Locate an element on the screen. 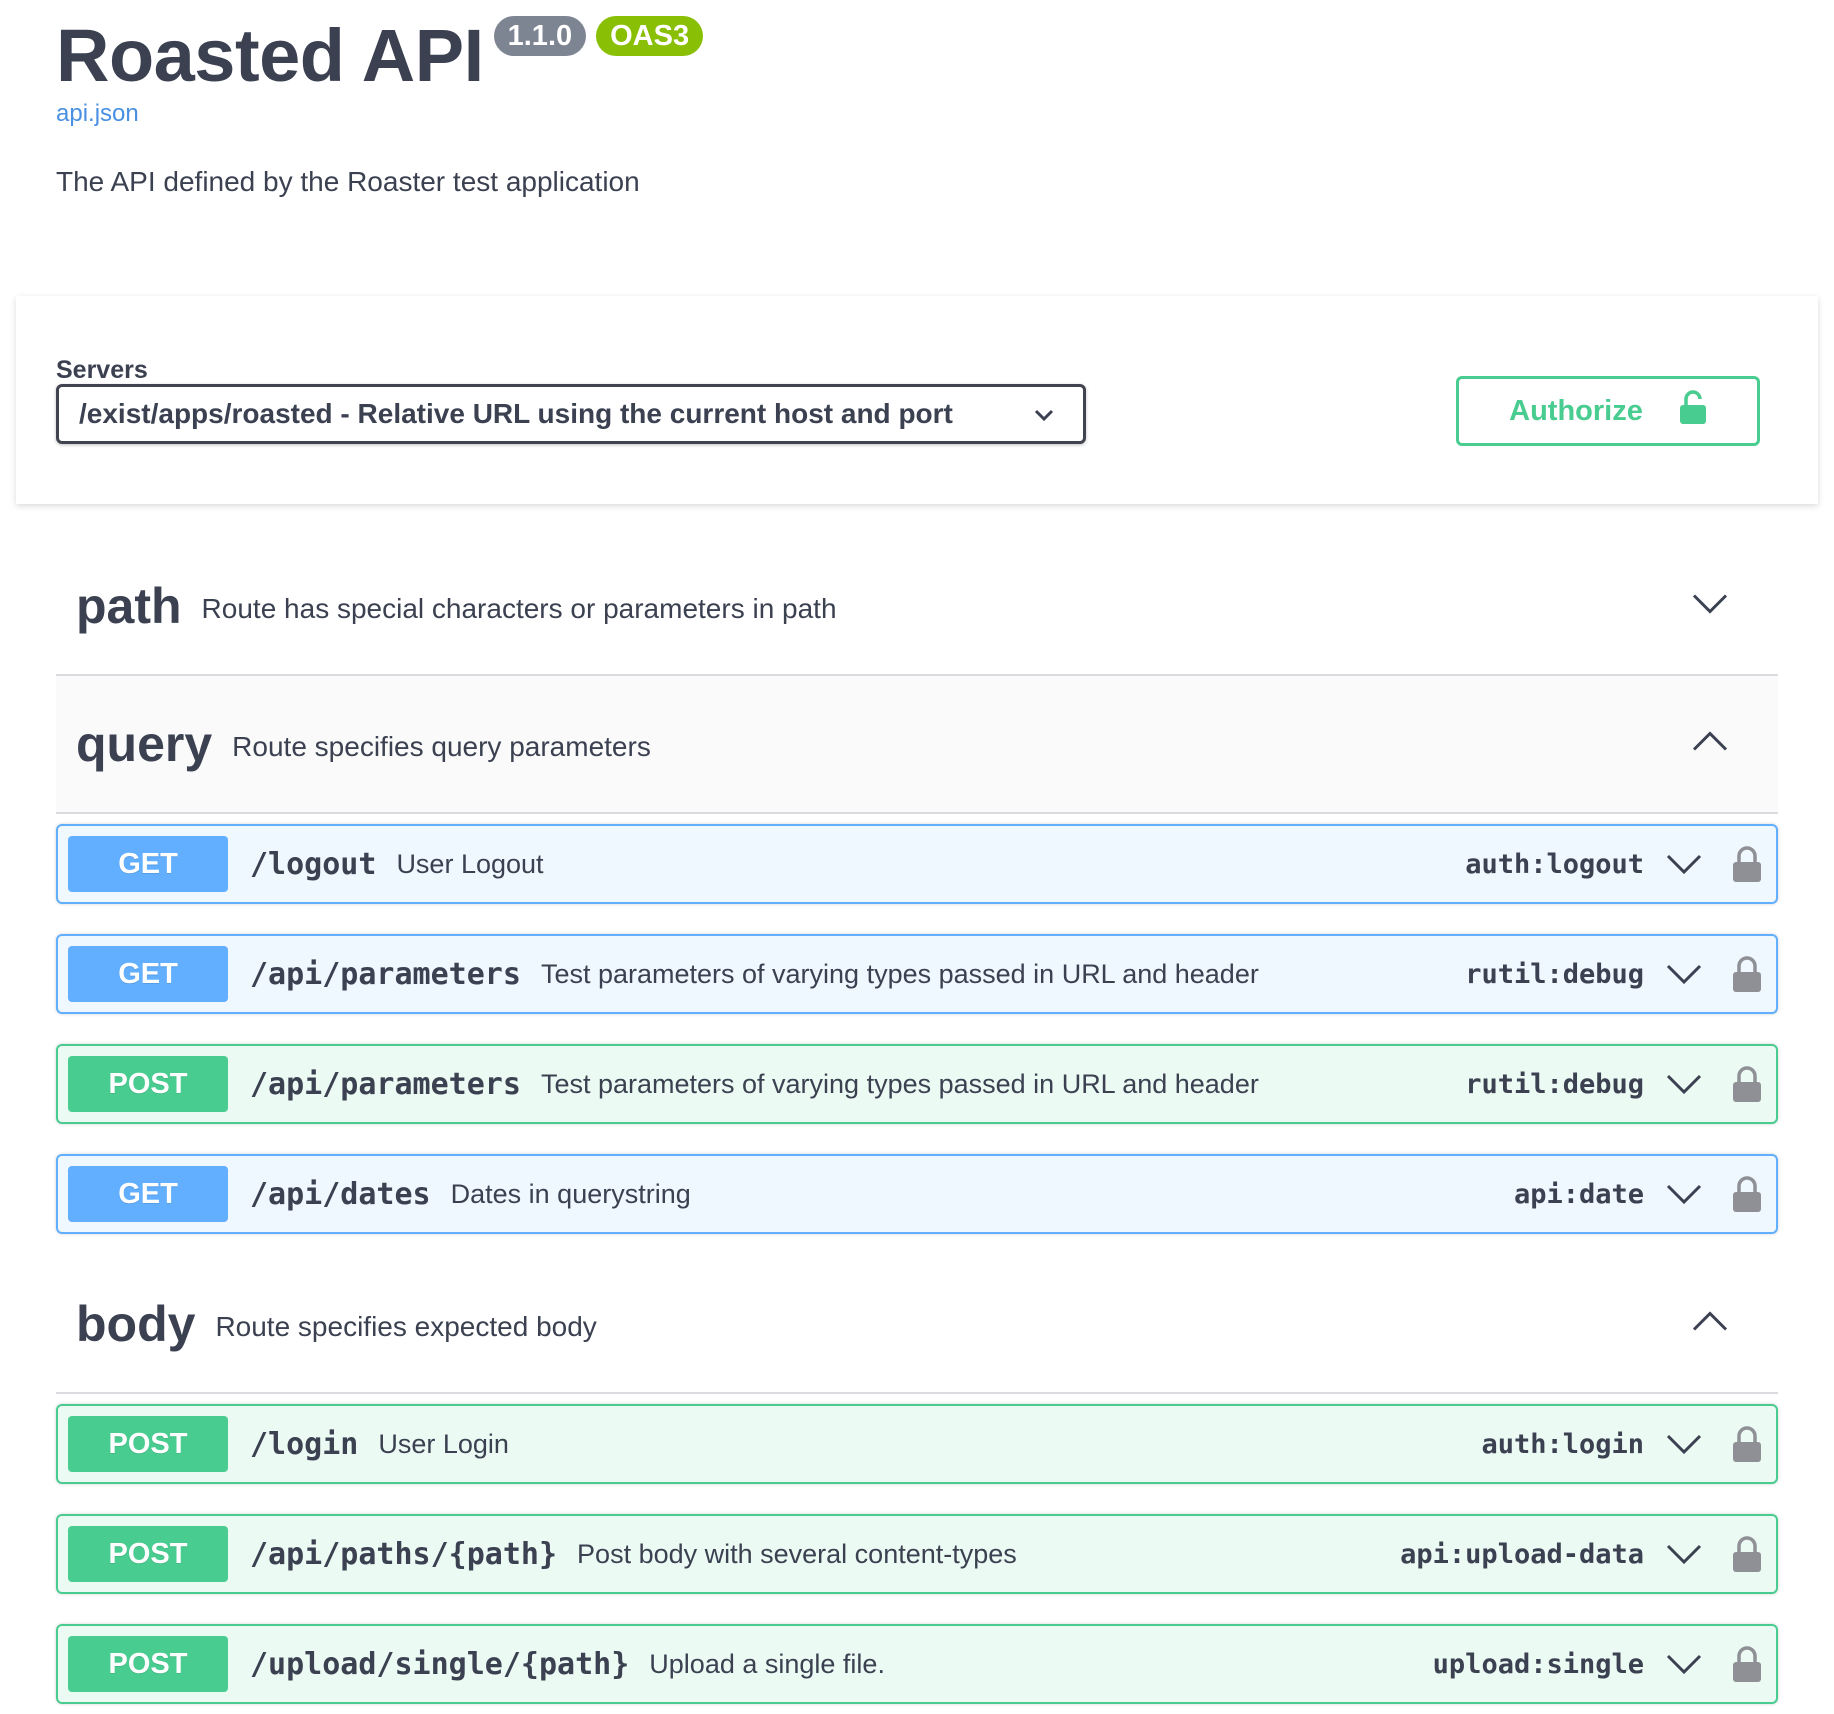  tag-description: Route specifies expected body is located at coordinates (406, 1326).